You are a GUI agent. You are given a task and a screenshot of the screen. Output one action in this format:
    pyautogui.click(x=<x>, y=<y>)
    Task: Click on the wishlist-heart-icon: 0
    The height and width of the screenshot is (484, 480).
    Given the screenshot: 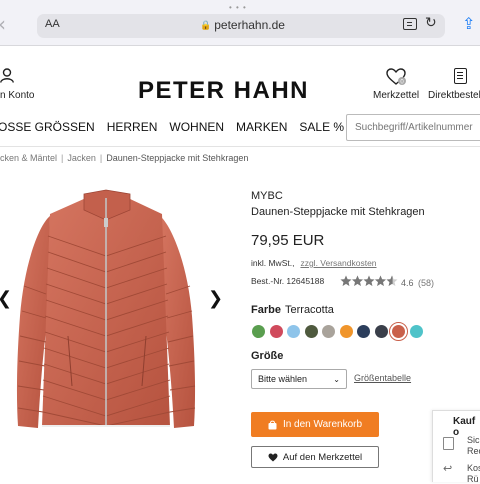 What is the action you would take?
    pyautogui.click(x=396, y=79)
    